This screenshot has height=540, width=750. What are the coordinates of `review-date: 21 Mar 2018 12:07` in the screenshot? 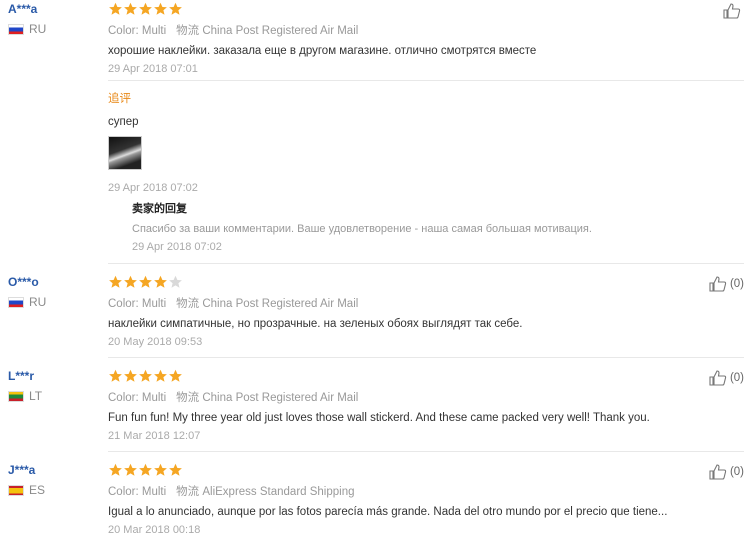 It's located at (154, 436).